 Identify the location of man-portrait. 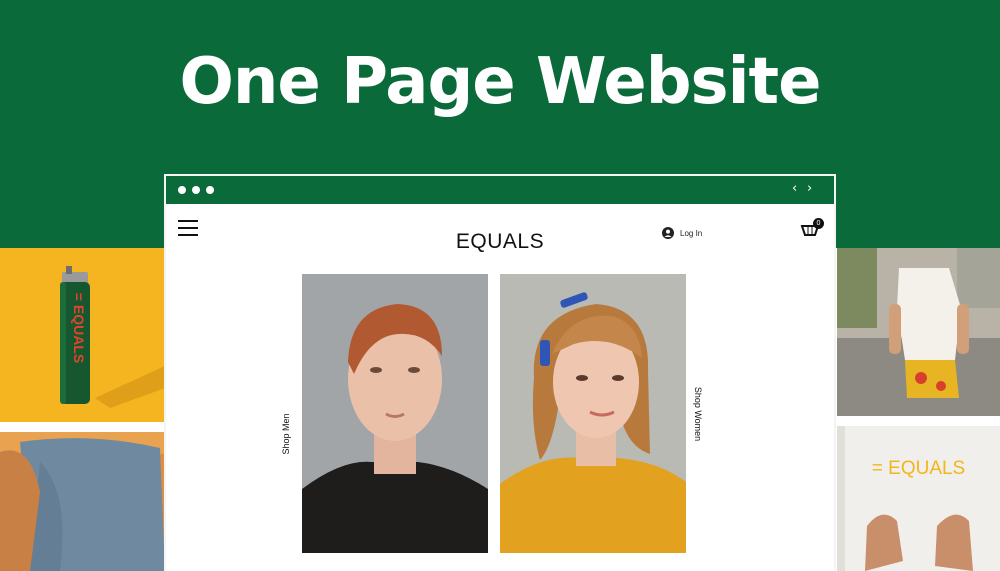
(395, 413).